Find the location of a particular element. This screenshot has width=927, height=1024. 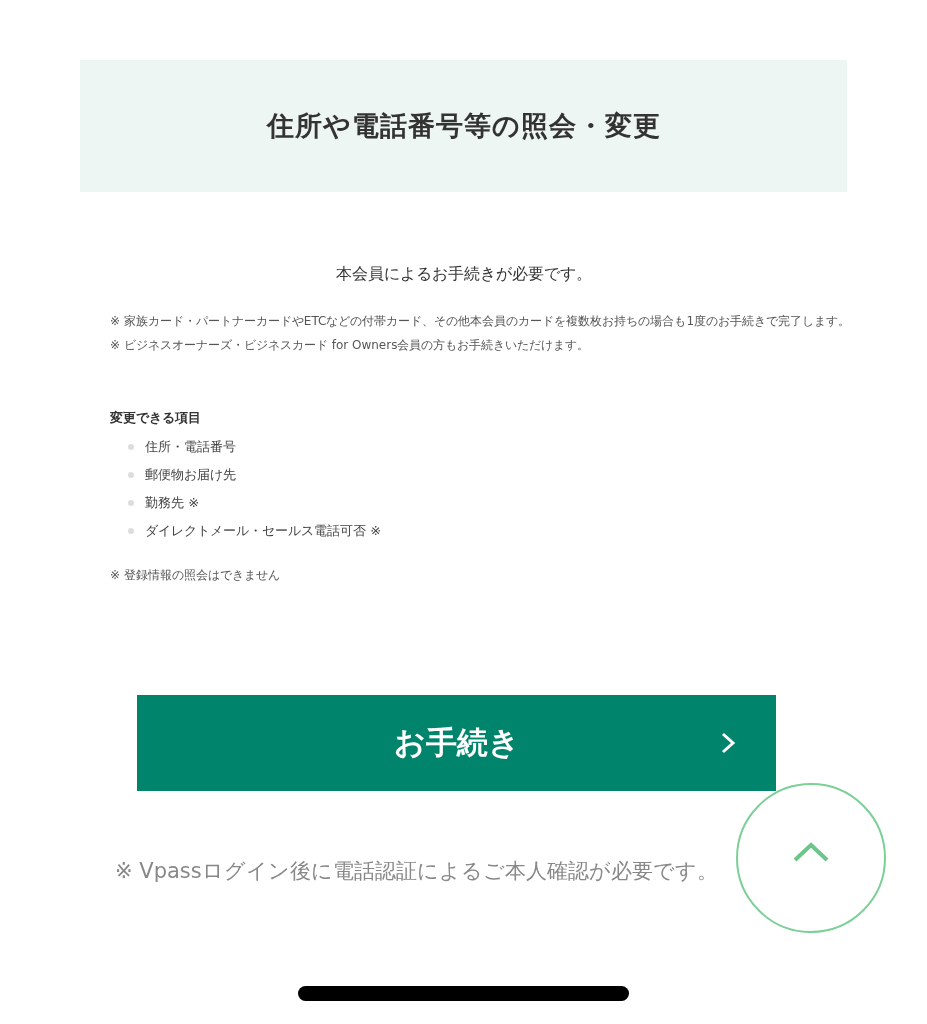

chevron-right-icon is located at coordinates (728, 743).